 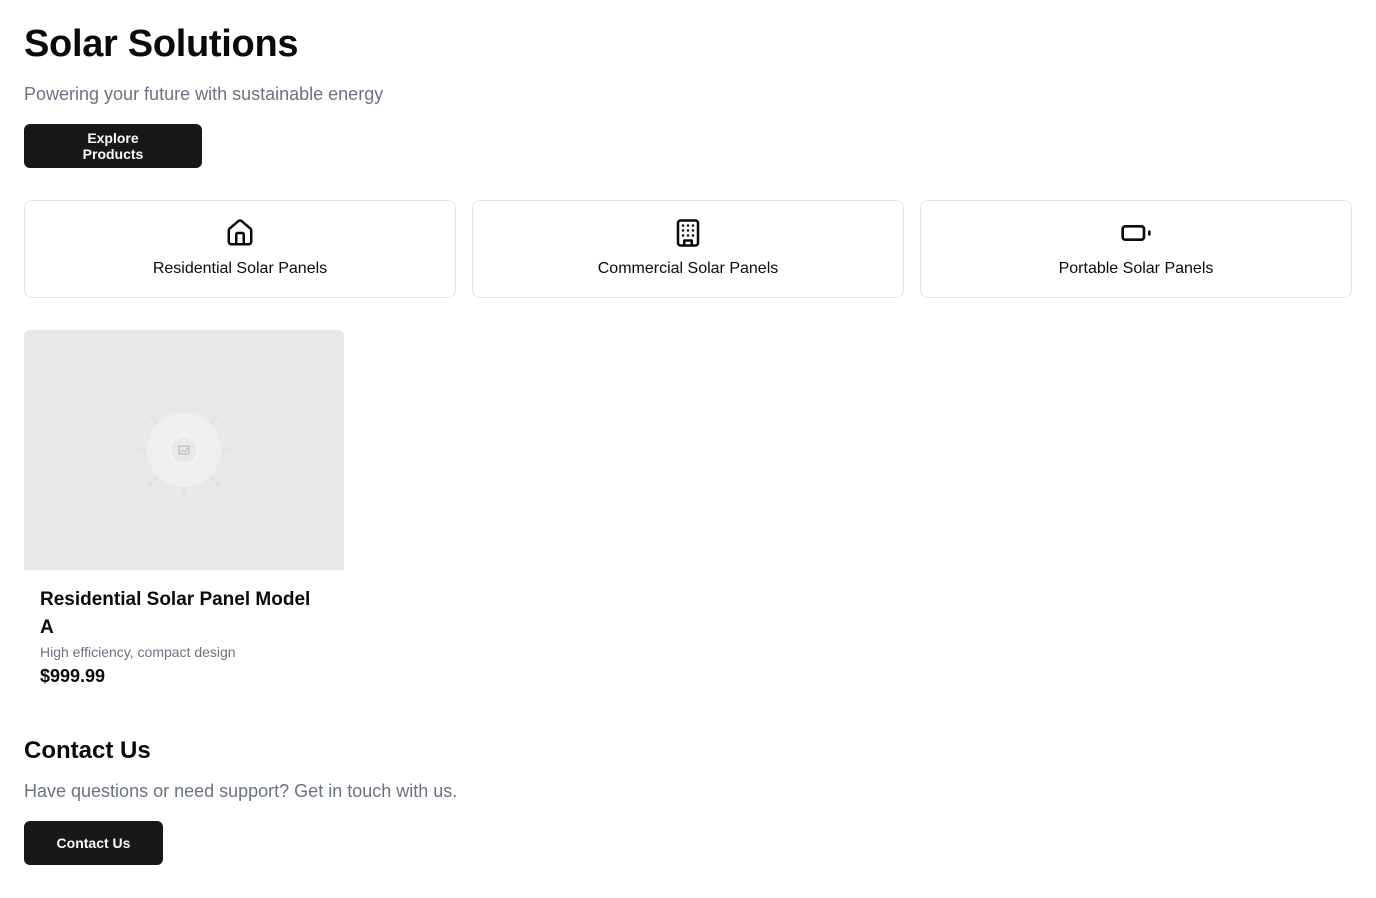 I want to click on category-label: Residential Solar Panels, so click(x=240, y=268).